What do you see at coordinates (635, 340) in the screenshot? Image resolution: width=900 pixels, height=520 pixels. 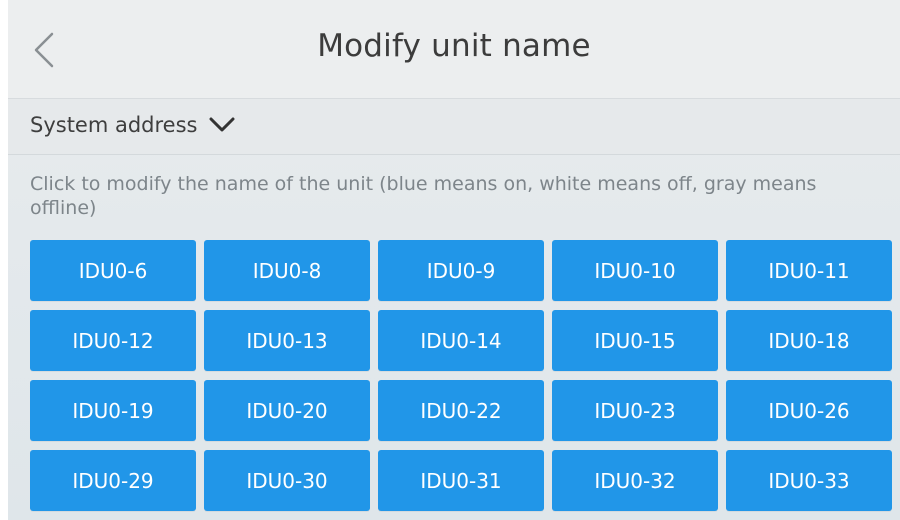 I see `unit-button: IDU0-15` at bounding box center [635, 340].